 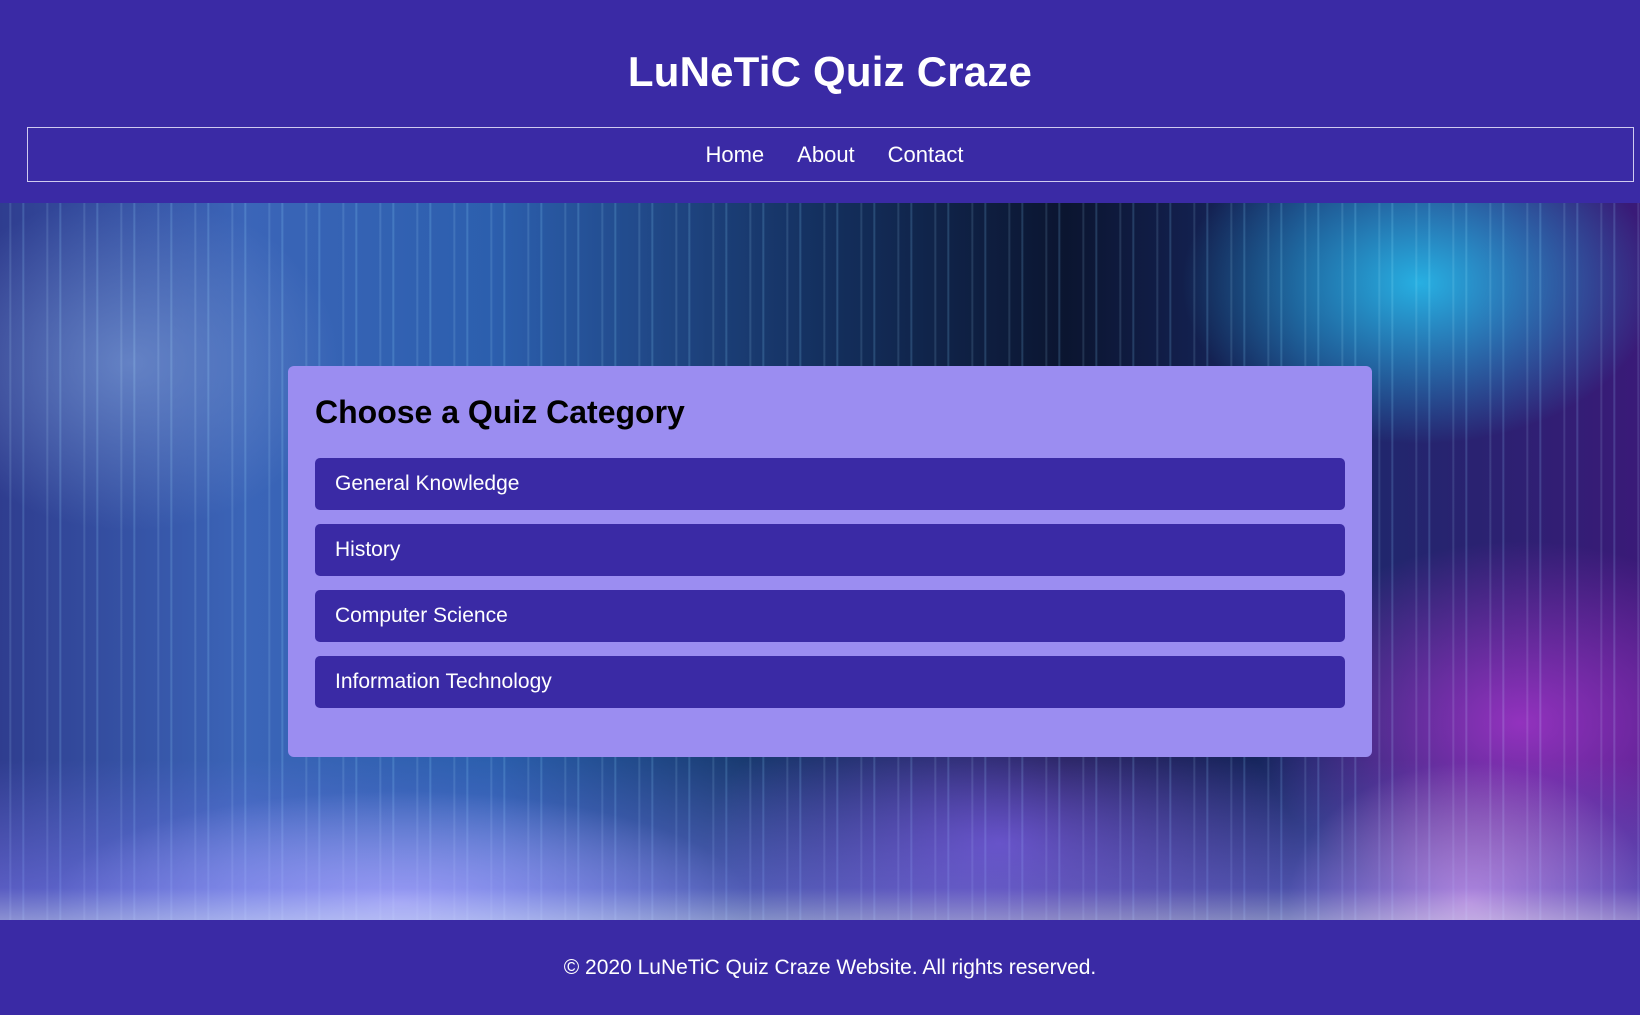 I want to click on category-information-technology-button: Information Technology, so click(x=830, y=682).